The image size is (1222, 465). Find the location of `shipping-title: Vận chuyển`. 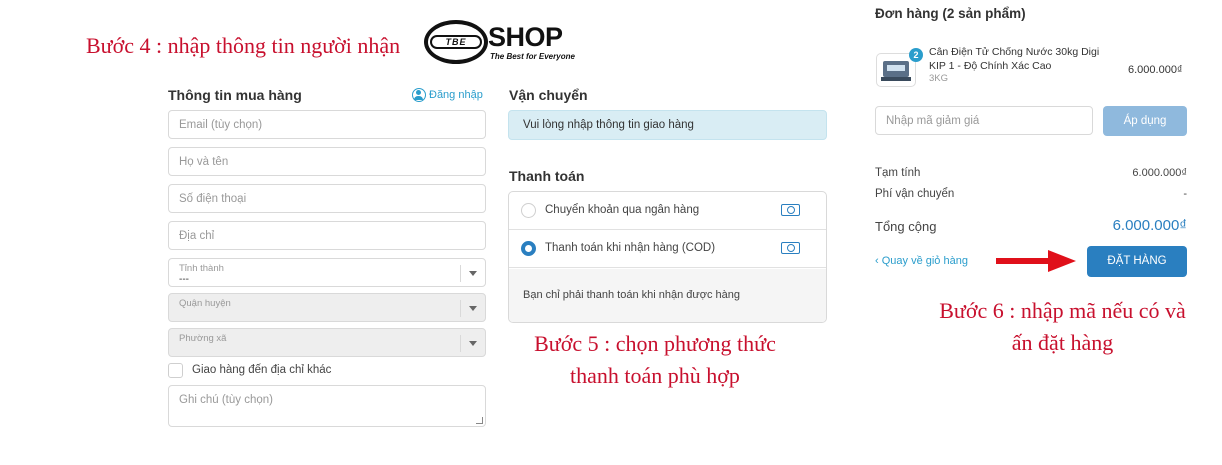

shipping-title: Vận chuyển is located at coordinates (548, 95).